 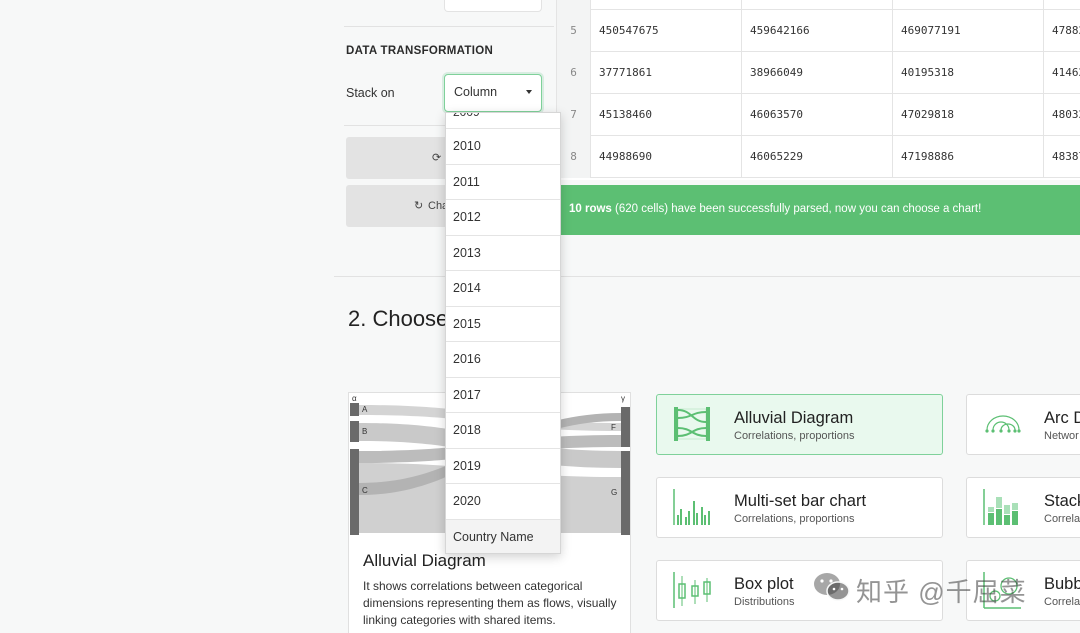 I want to click on section-title: DATA TRANSFORMATION, so click(x=420, y=51).